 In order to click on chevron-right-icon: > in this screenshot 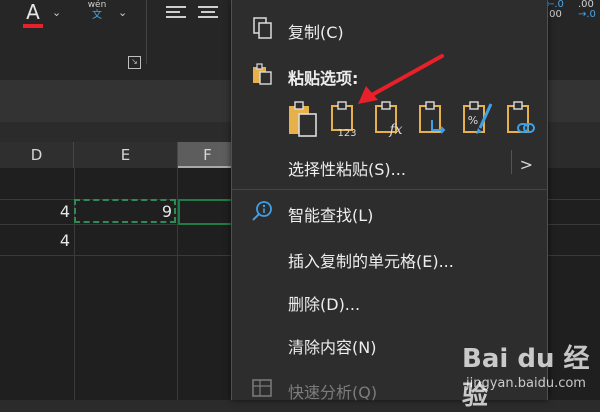, I will do `click(526, 164)`.